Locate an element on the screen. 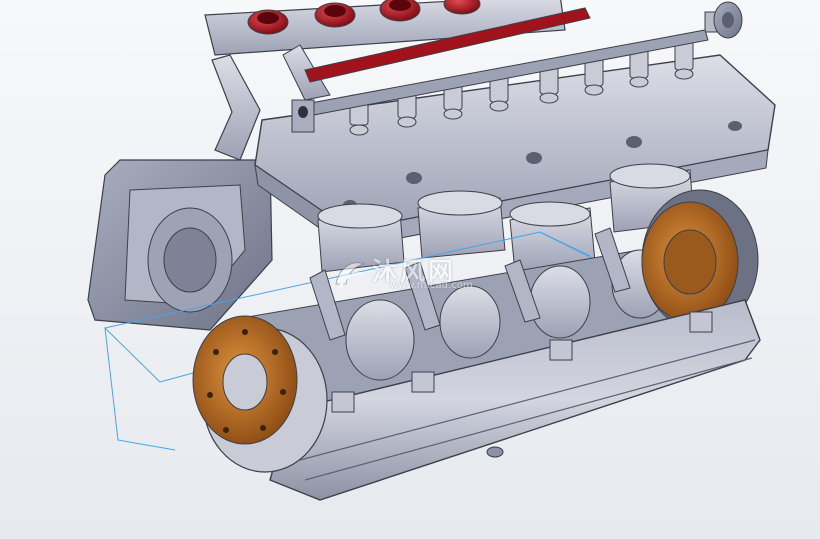  timing-cover is located at coordinates (180, 245).